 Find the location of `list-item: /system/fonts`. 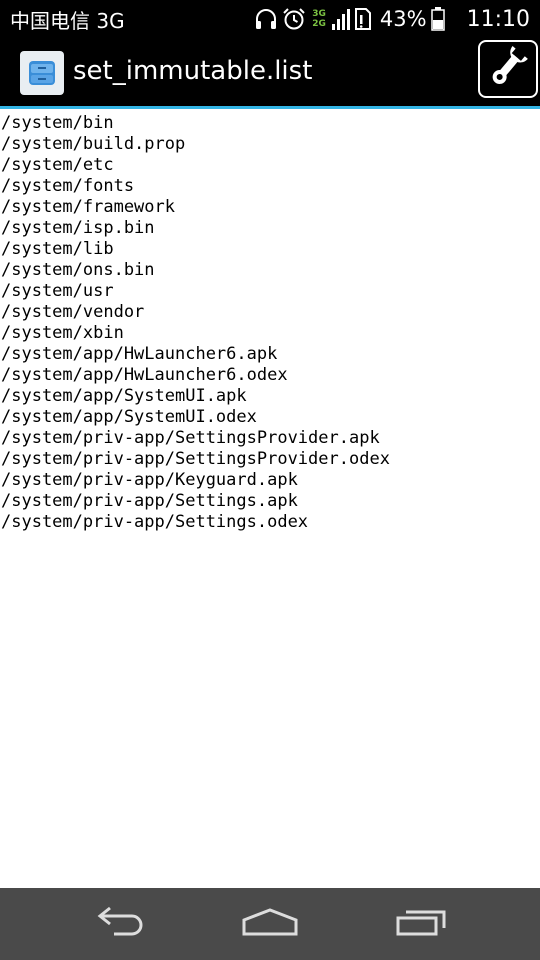

list-item: /system/fonts is located at coordinates (68, 186).